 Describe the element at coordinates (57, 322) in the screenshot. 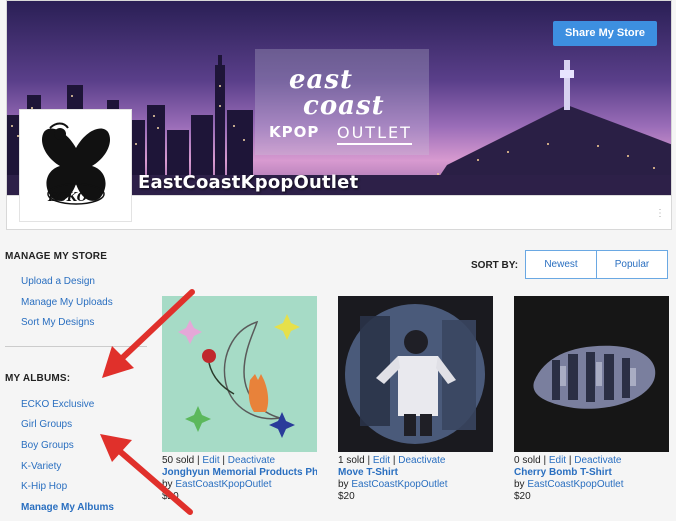

I see `sort-designs-link: Sort My Designs` at that location.